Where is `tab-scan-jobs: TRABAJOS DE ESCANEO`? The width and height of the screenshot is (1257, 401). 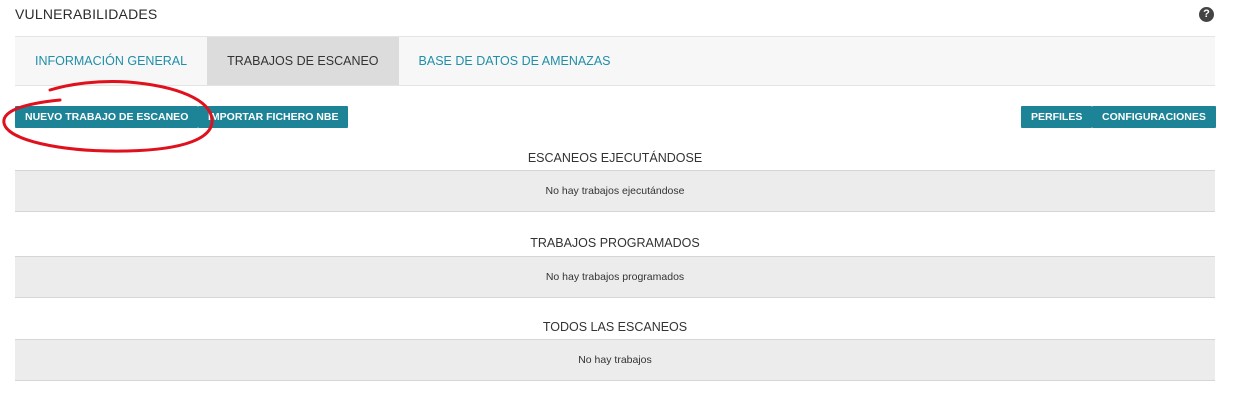
tab-scan-jobs: TRABAJOS DE ESCANEO is located at coordinates (303, 61).